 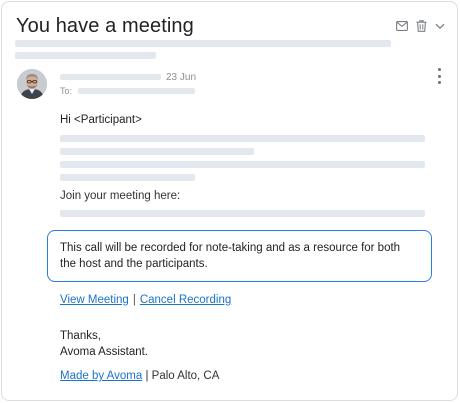 I want to click on signoff-name: Avoma Assistant., so click(x=104, y=352).